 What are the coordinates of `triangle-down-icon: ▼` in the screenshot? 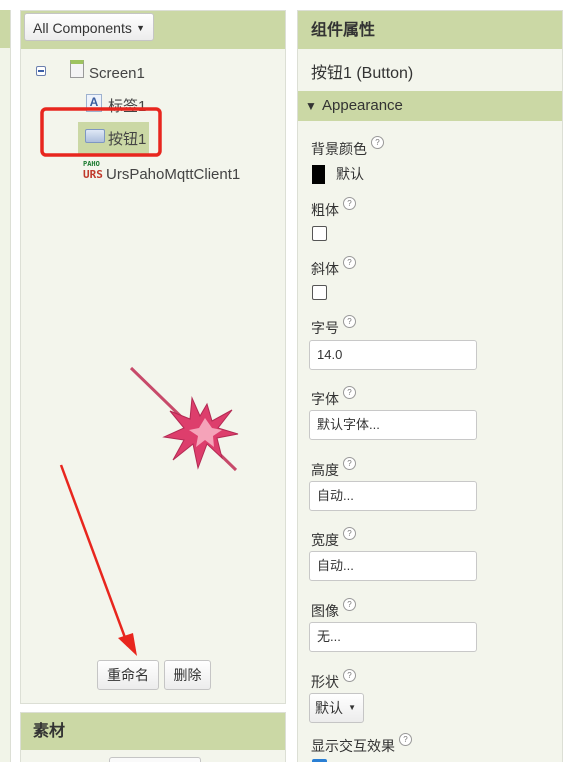 It's located at (311, 106).